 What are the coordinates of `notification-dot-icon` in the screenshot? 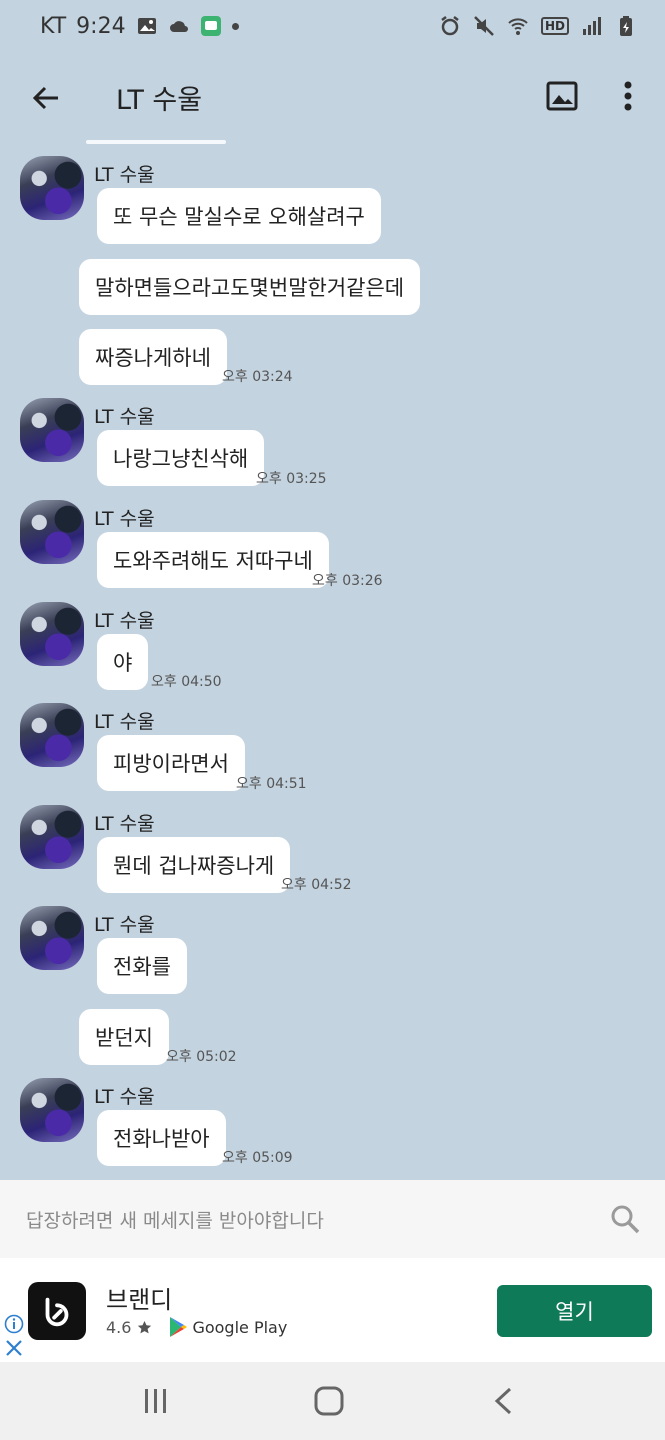 It's located at (235, 26).